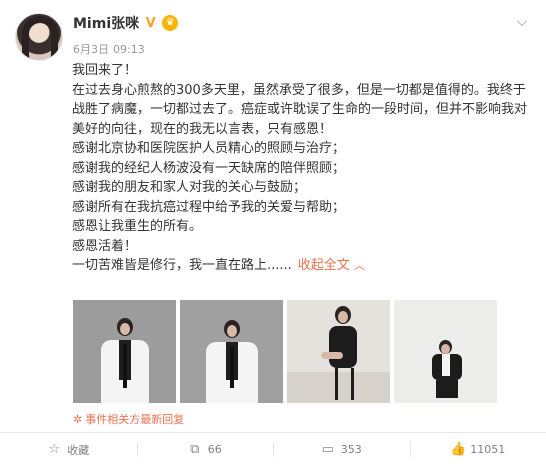 The image size is (546, 466). What do you see at coordinates (189, 187) in the screenshot?
I see `content-paragraph: 感谢我的朋友和家人对我的关心与鼓励；` at bounding box center [189, 187].